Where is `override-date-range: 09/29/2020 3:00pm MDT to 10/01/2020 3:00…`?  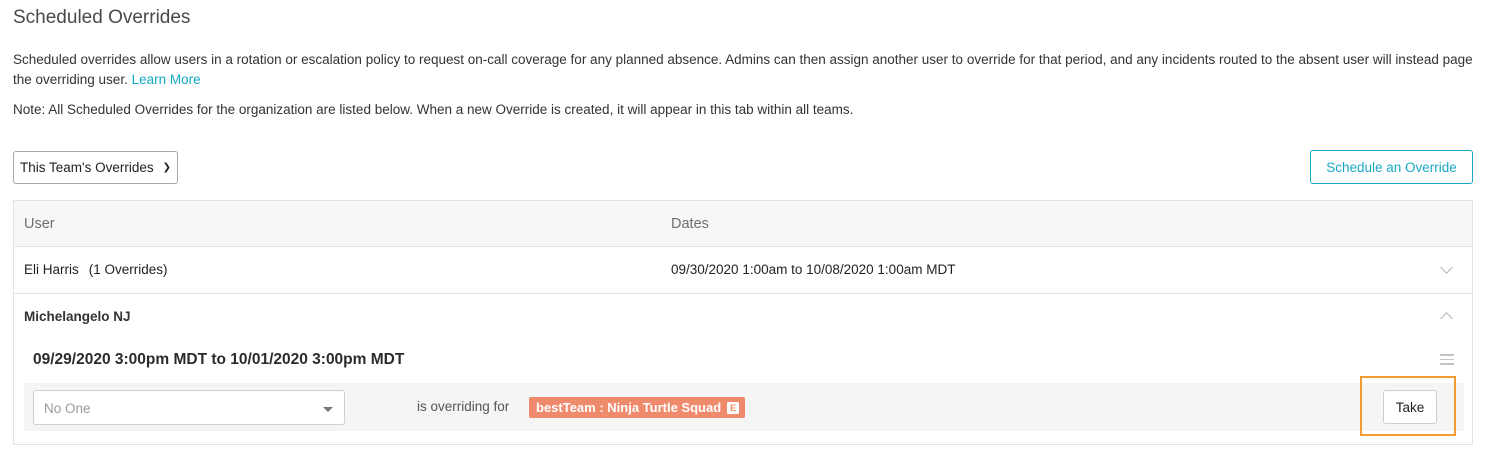 override-date-range: 09/29/2020 3:00pm MDT to 10/01/2020 3:00… is located at coordinates (219, 359).